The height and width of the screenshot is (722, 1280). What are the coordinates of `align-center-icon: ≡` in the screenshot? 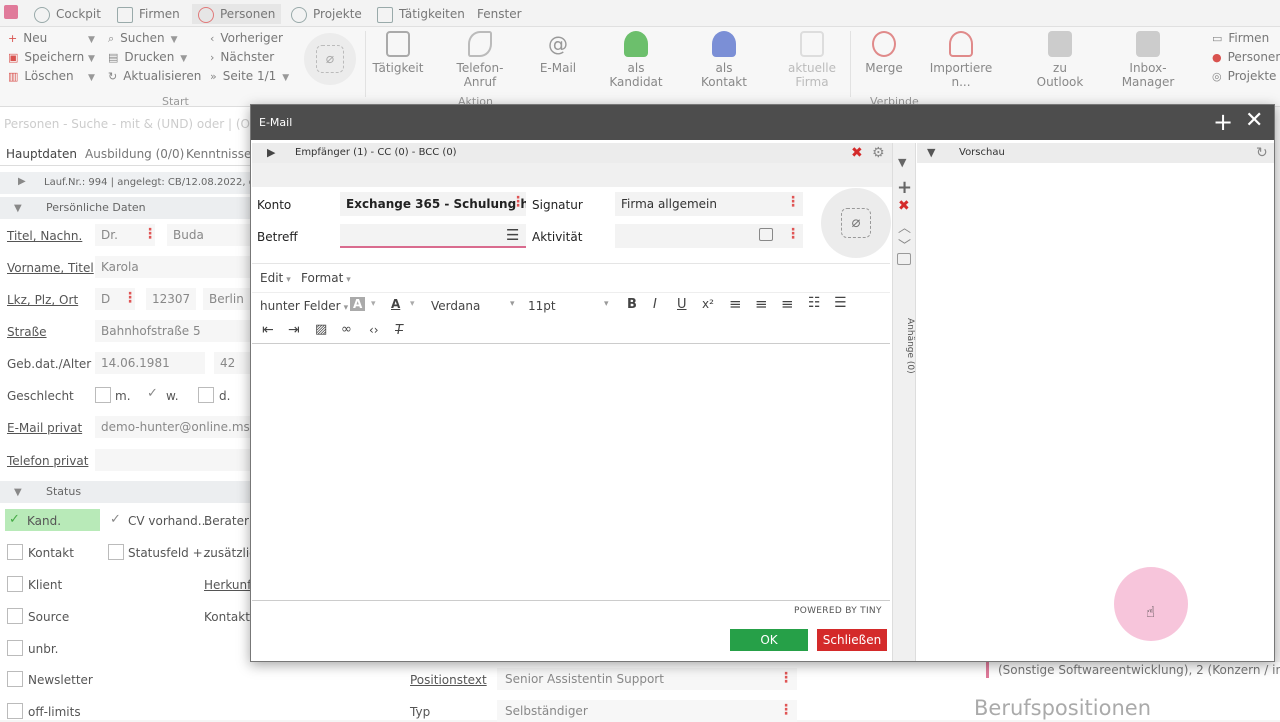 It's located at (761, 304).